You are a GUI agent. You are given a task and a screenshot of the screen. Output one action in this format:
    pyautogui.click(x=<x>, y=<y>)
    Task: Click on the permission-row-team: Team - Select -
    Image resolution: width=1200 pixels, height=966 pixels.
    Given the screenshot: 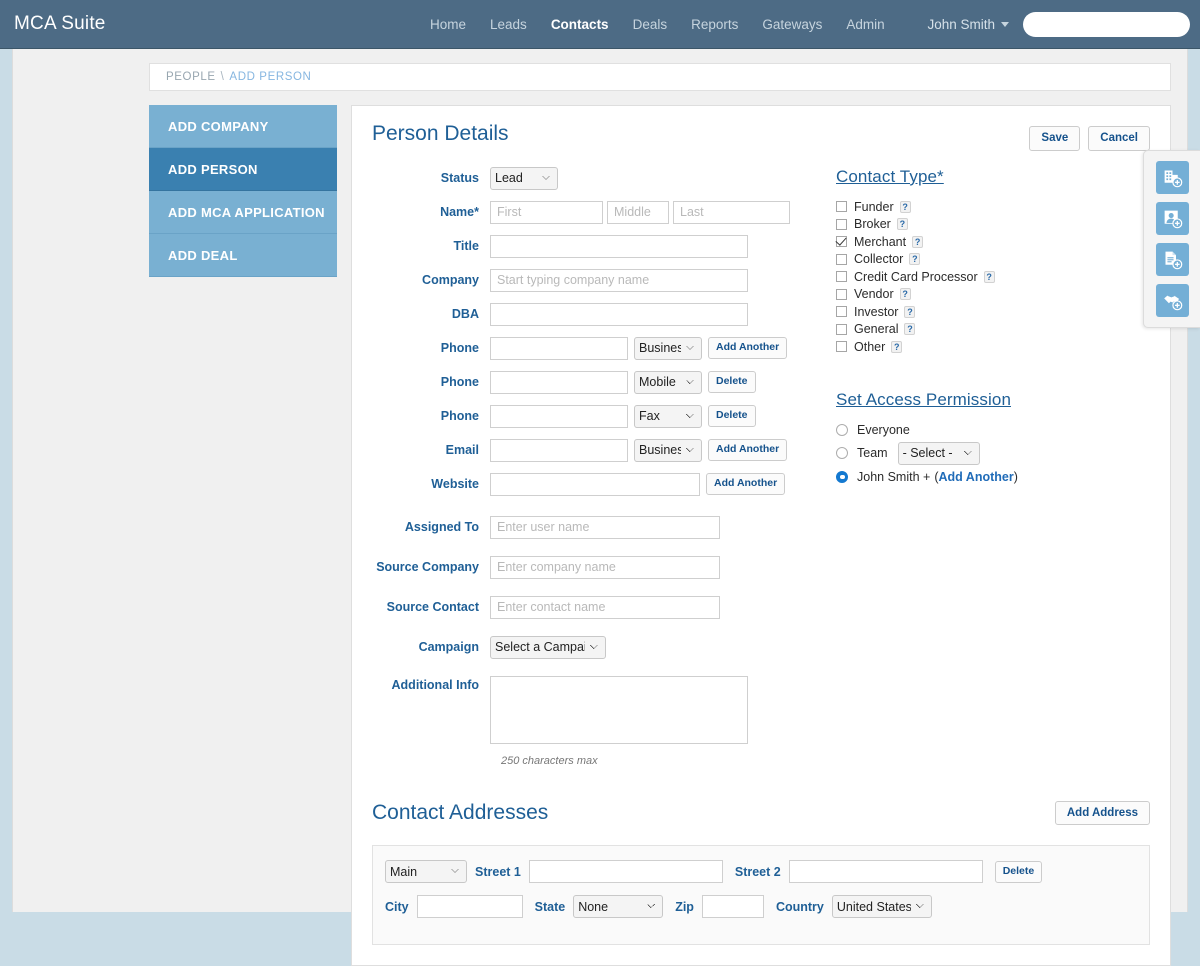 What is the action you would take?
    pyautogui.click(x=993, y=453)
    